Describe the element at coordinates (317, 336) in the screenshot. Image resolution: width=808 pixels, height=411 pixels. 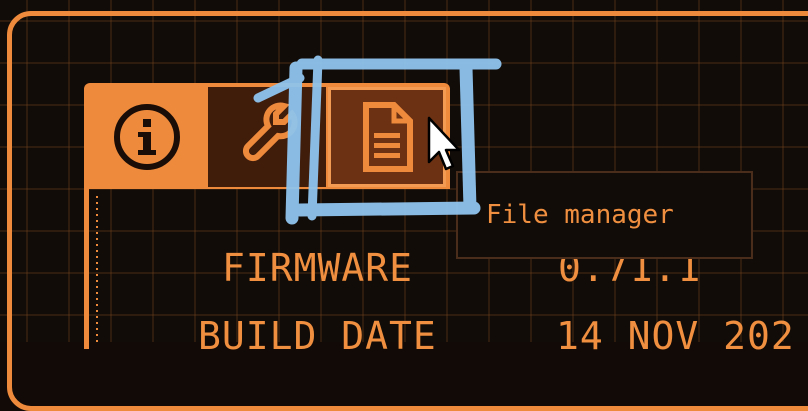
I see `build-date-label: BUILD DATE` at that location.